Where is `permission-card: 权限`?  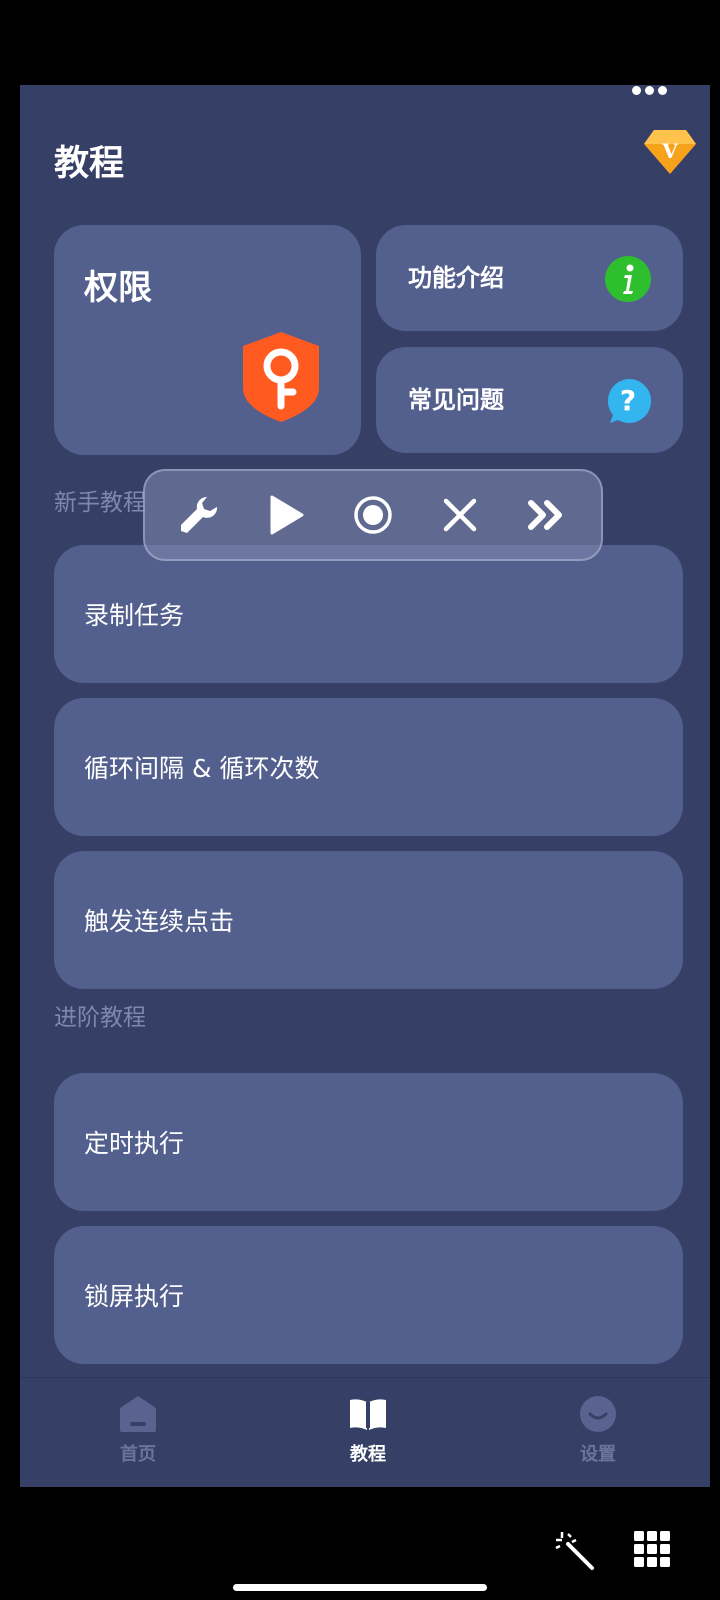 permission-card: 权限 is located at coordinates (207, 340).